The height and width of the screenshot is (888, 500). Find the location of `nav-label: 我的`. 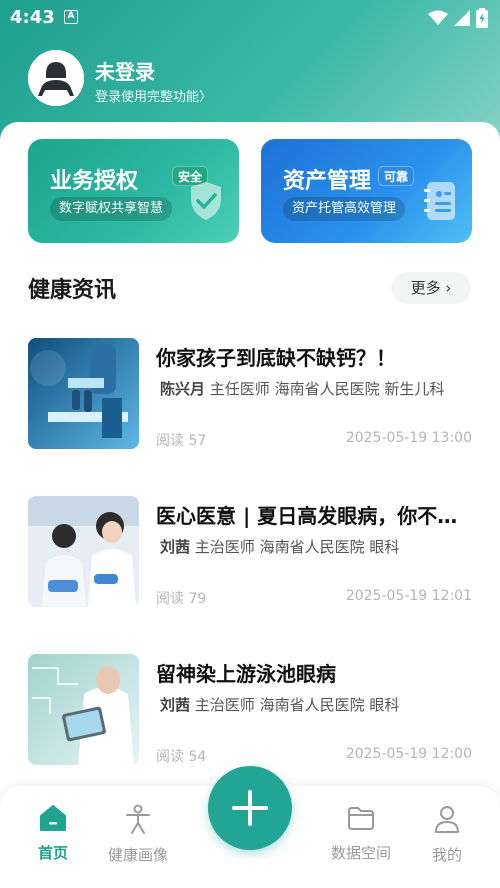

nav-label: 我的 is located at coordinates (446, 855).